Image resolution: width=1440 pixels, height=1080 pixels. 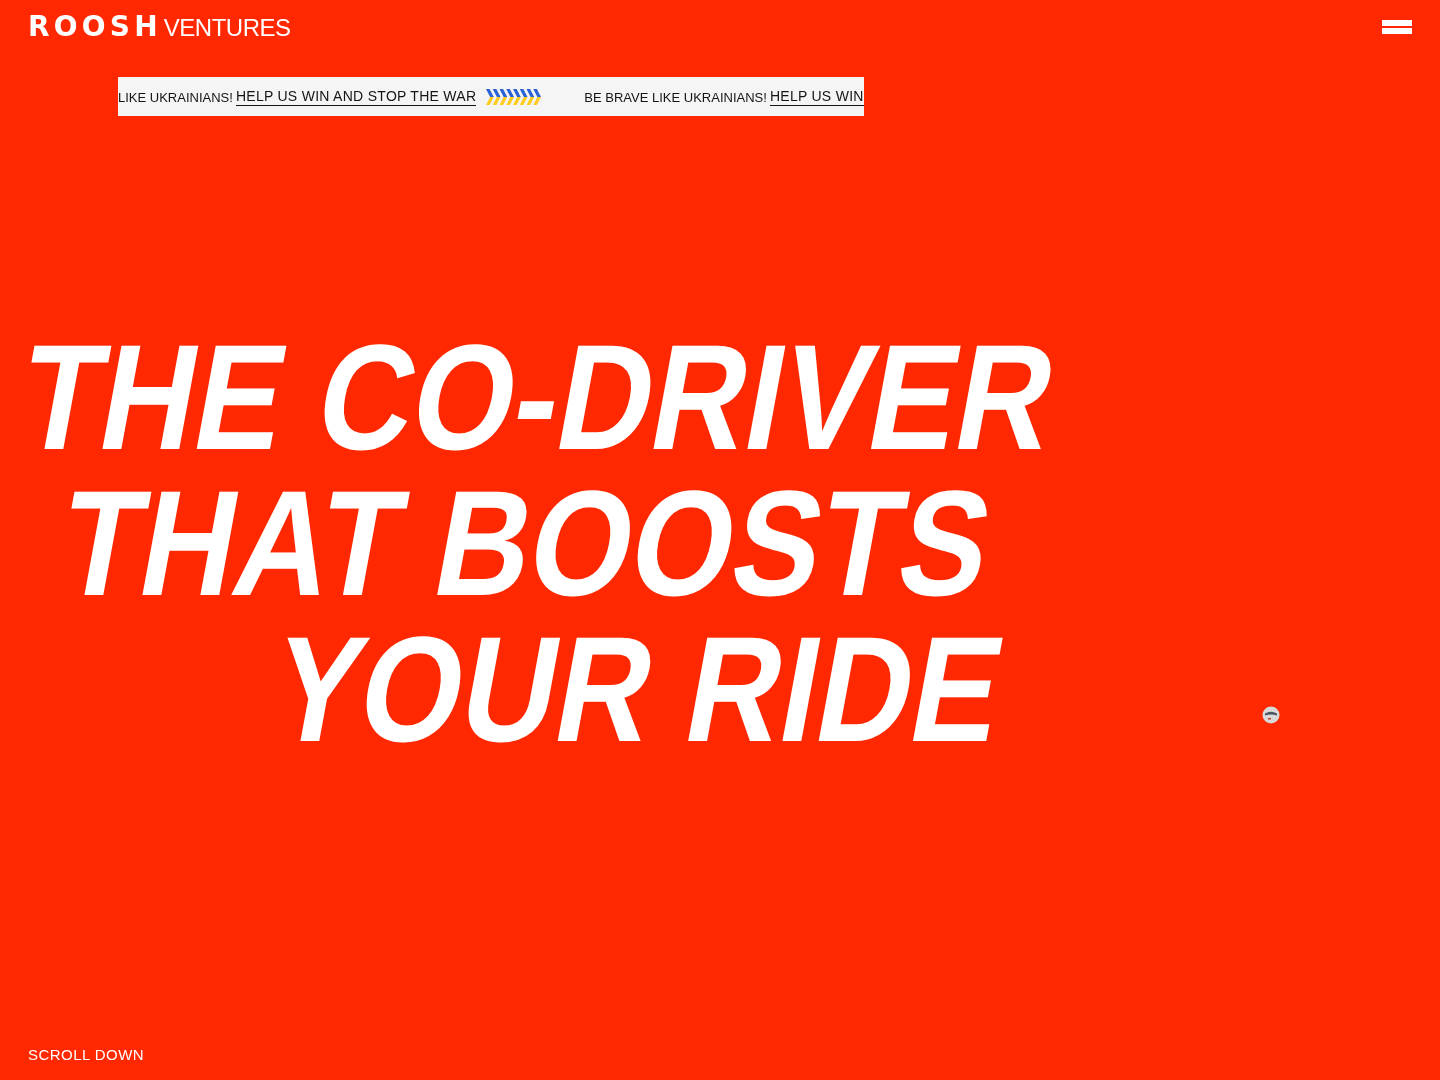 I want to click on round-sticker-icon, so click(x=1271, y=715).